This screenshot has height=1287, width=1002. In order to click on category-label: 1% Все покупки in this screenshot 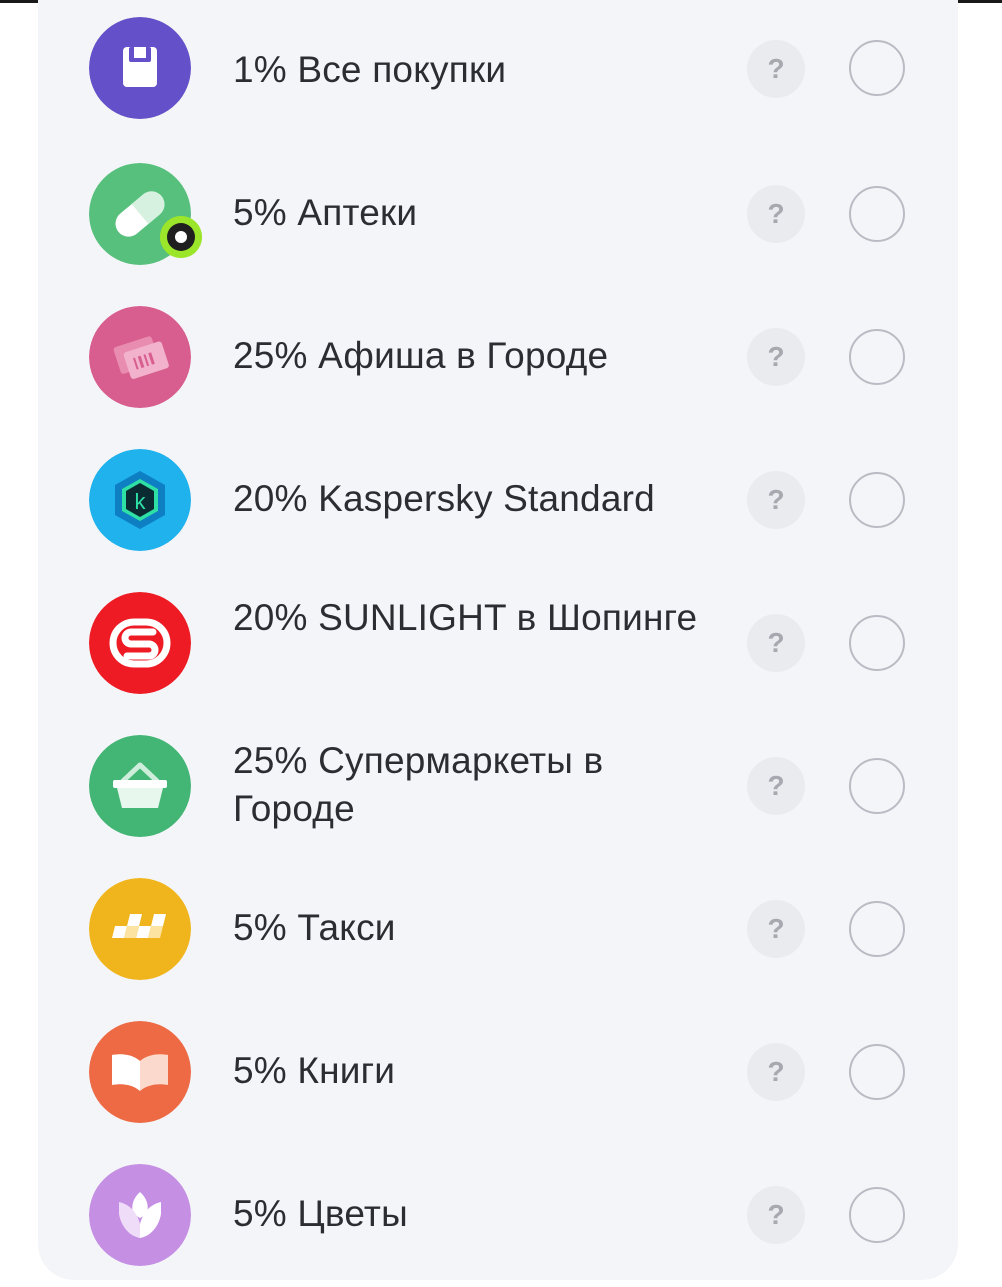, I will do `click(370, 69)`.